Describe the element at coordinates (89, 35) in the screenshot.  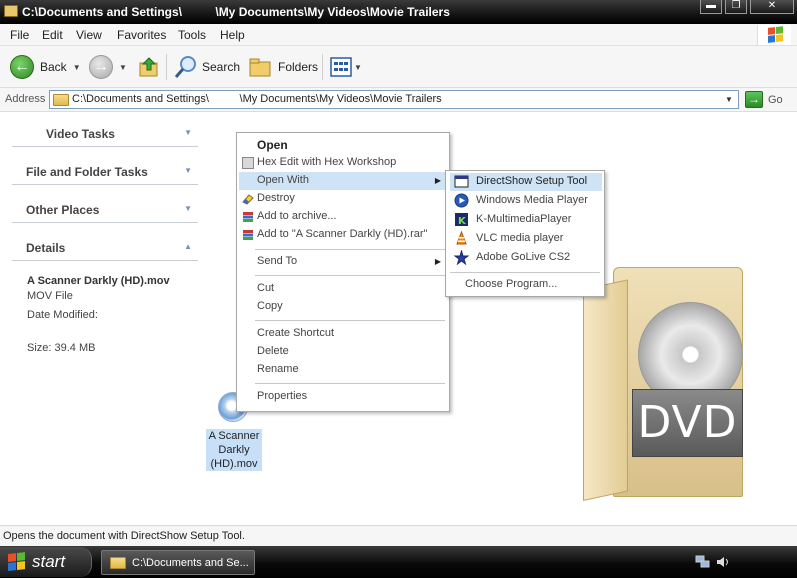
I see `menu-view: View` at that location.